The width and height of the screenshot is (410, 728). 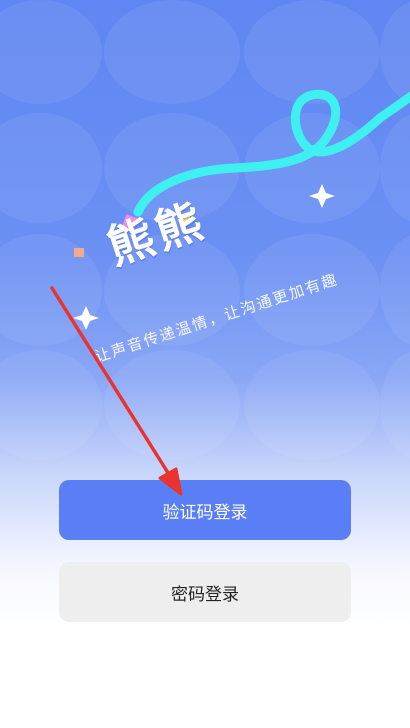 I want to click on sparkle-star-left, so click(x=86, y=318).